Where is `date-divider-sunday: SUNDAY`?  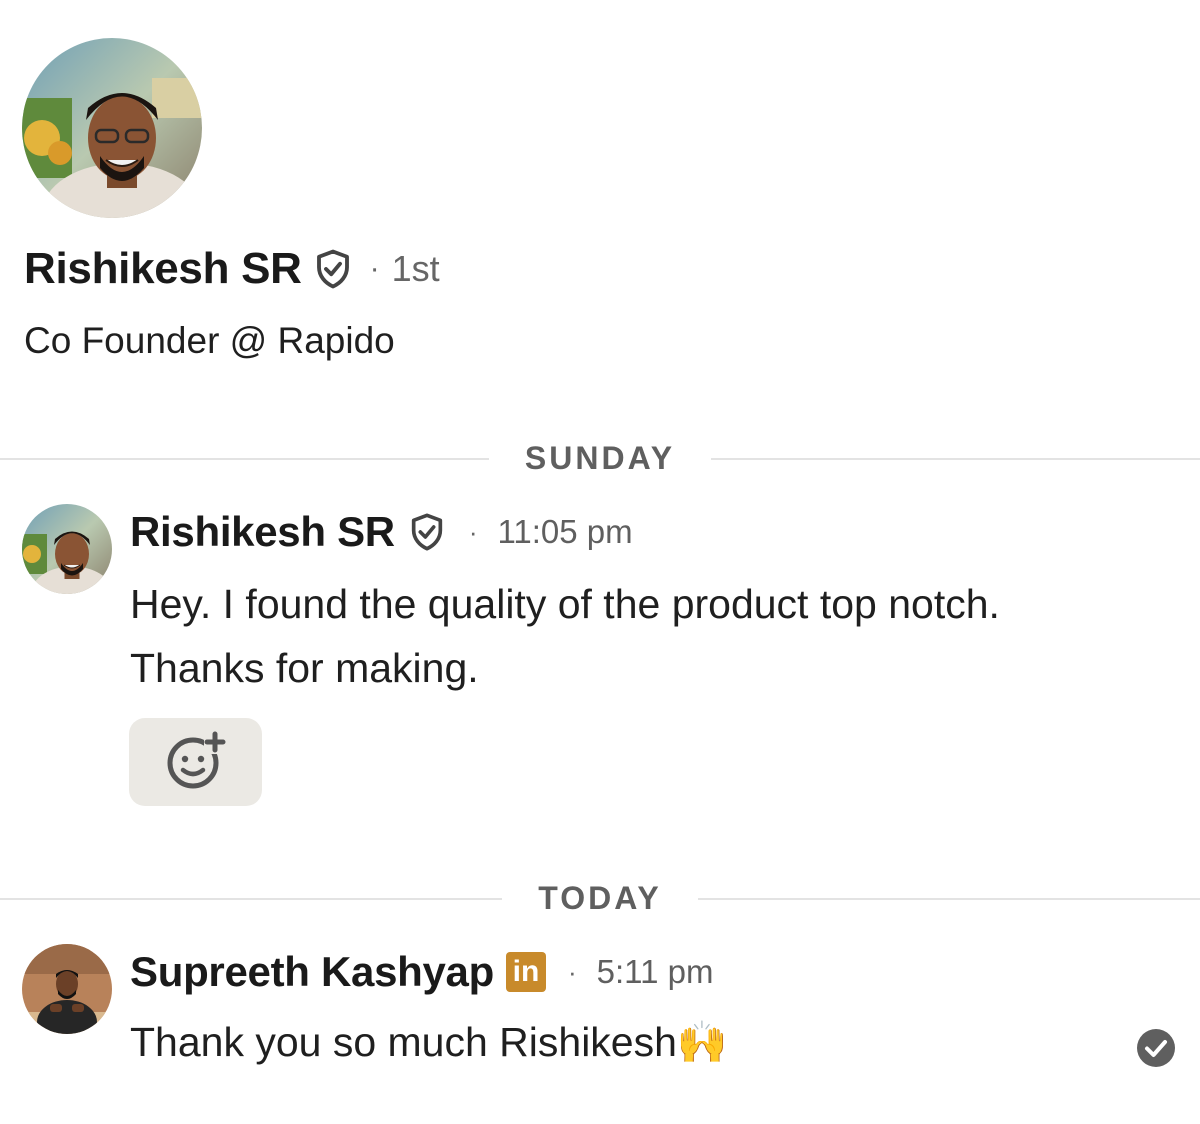 date-divider-sunday: SUNDAY is located at coordinates (600, 458).